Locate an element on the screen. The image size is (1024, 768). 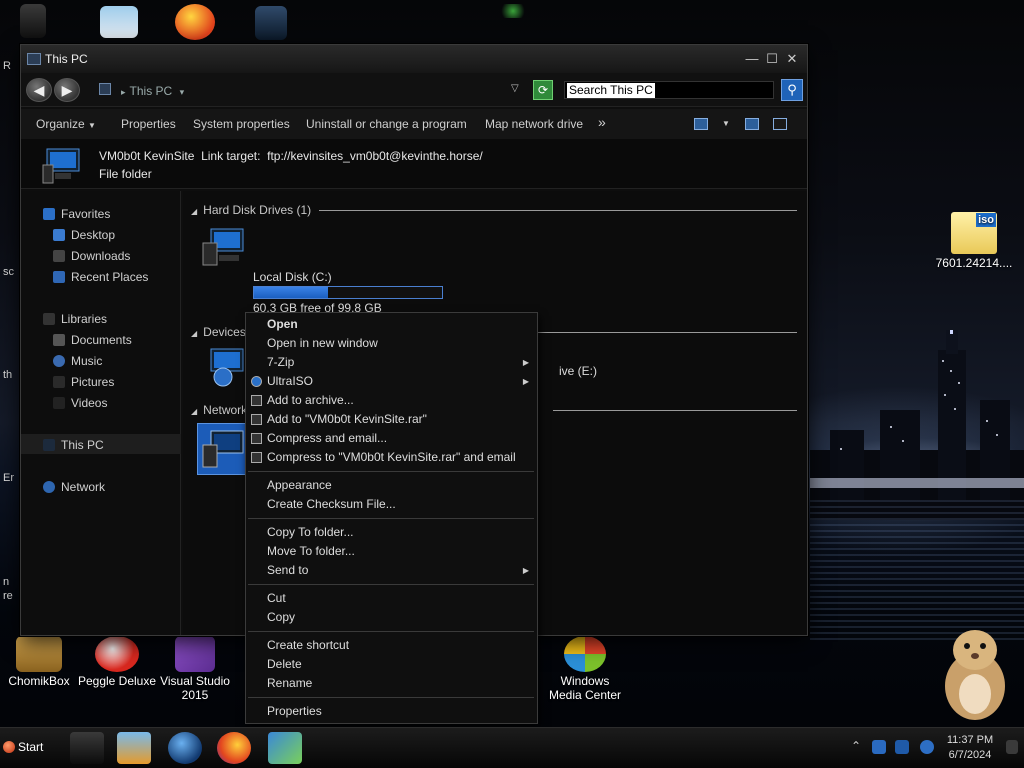
taskbar-messenger-icon is located at coordinates (285, 748).